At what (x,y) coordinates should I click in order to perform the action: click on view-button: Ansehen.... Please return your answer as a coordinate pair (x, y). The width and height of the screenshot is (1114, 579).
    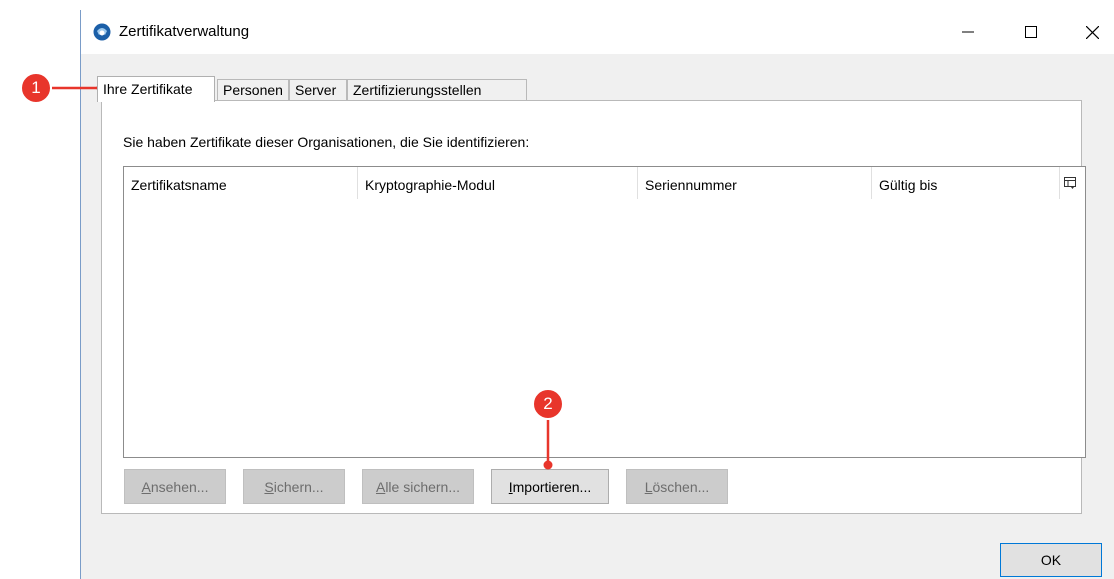
    Looking at the image, I should click on (175, 486).